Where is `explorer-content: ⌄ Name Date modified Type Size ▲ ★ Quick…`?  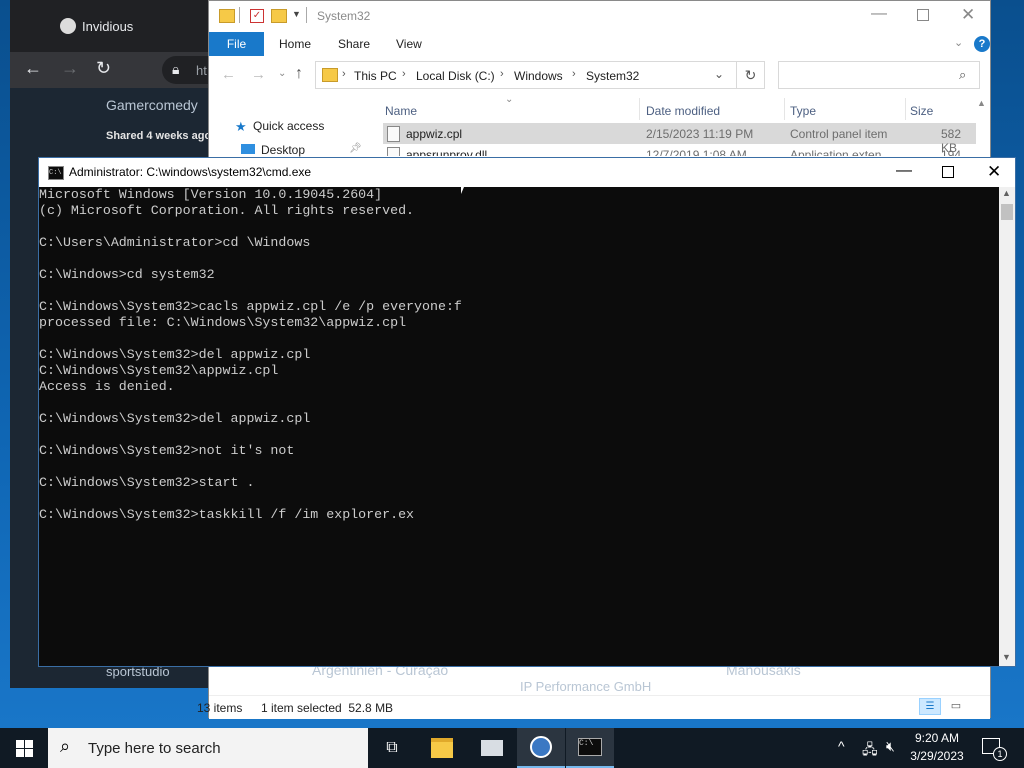 explorer-content: ⌄ Name Date modified Type Size ▲ ★ Quick… is located at coordinates (599, 125).